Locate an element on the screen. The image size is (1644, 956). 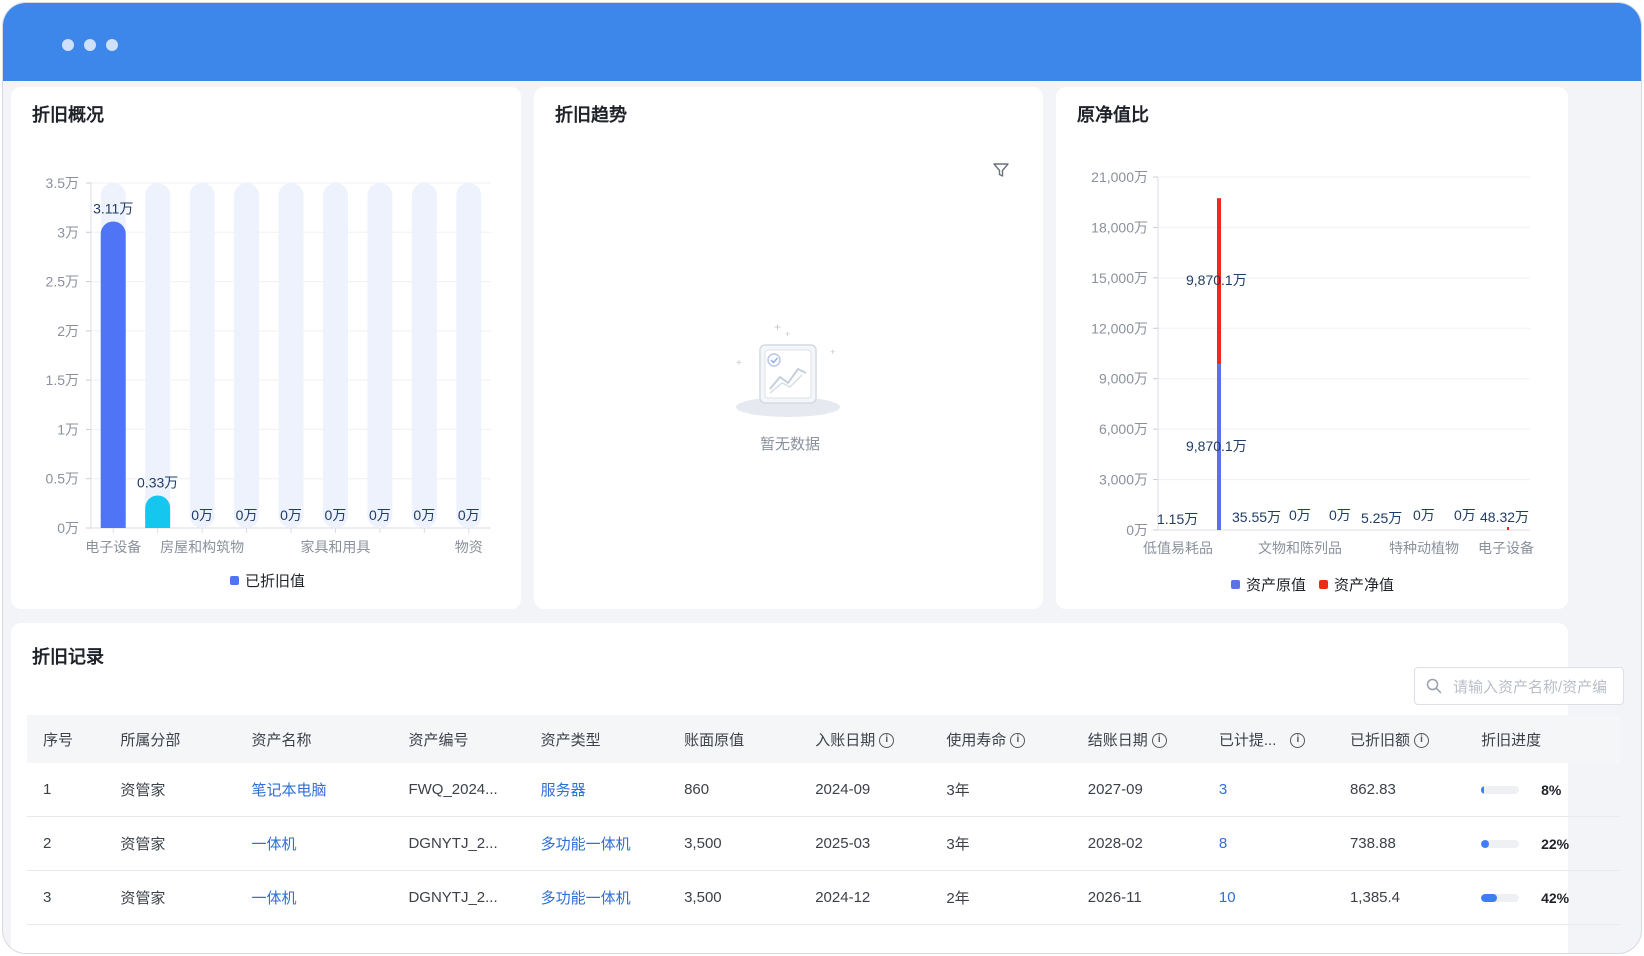
y-tick-label: 0万 is located at coordinates (1137, 530).